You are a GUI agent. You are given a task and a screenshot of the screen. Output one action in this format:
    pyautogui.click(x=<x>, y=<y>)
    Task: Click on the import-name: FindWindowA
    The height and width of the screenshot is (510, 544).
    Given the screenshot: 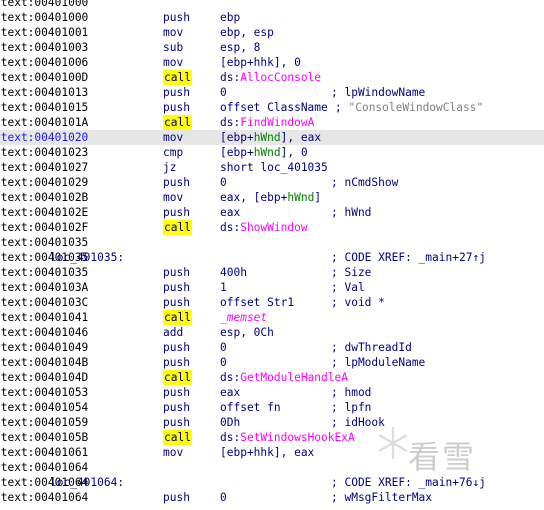 What is the action you would take?
    pyautogui.click(x=277, y=122)
    